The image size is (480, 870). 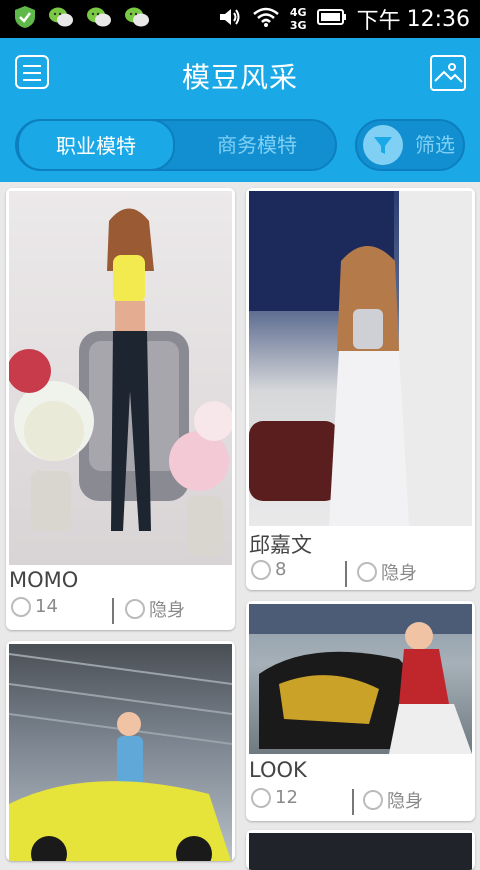 I want to click on filter-button: 筛选, so click(x=410, y=145).